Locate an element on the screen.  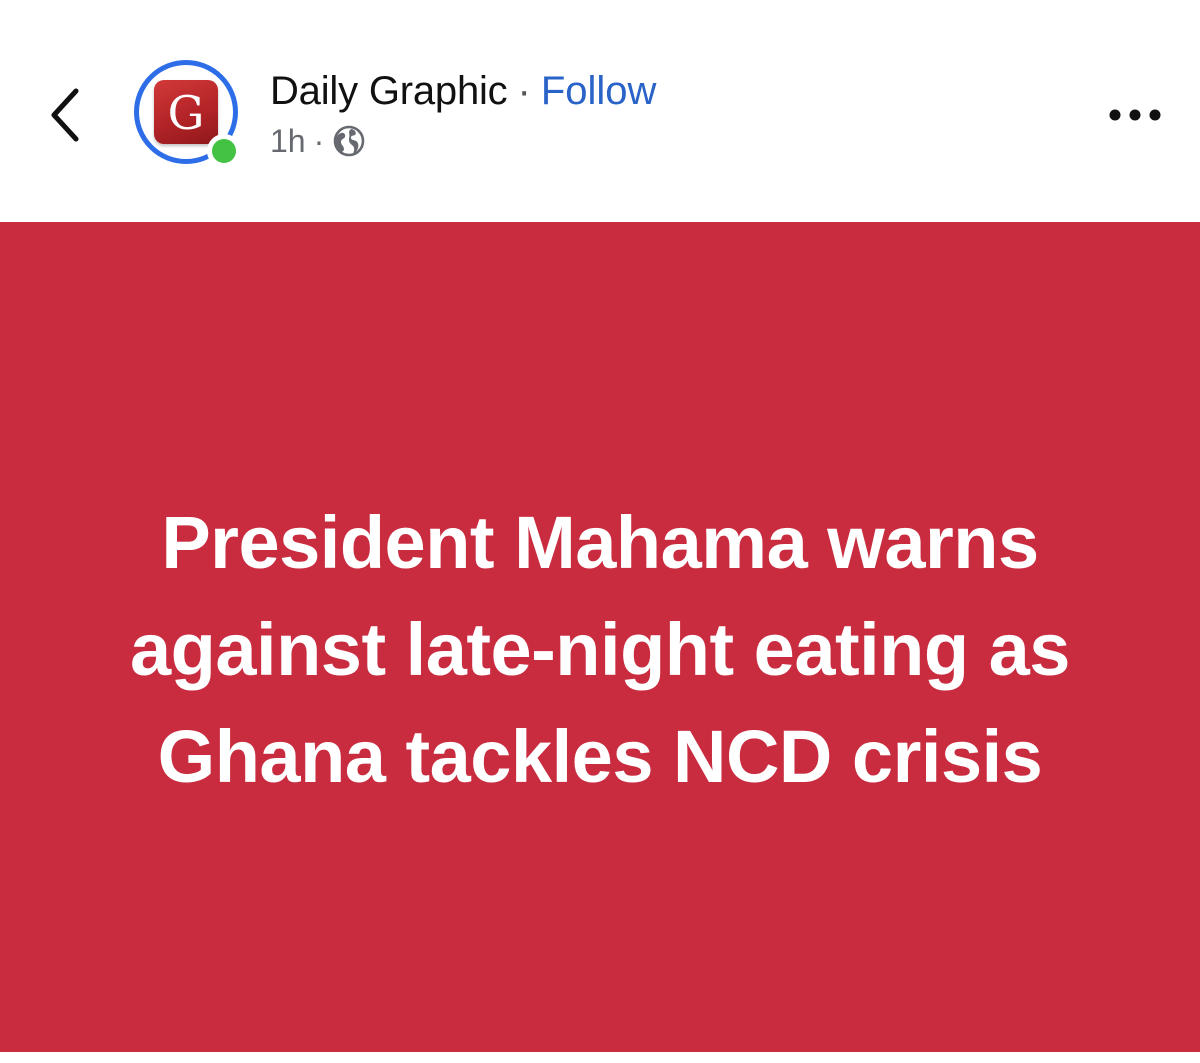
back-button is located at coordinates (66, 115).